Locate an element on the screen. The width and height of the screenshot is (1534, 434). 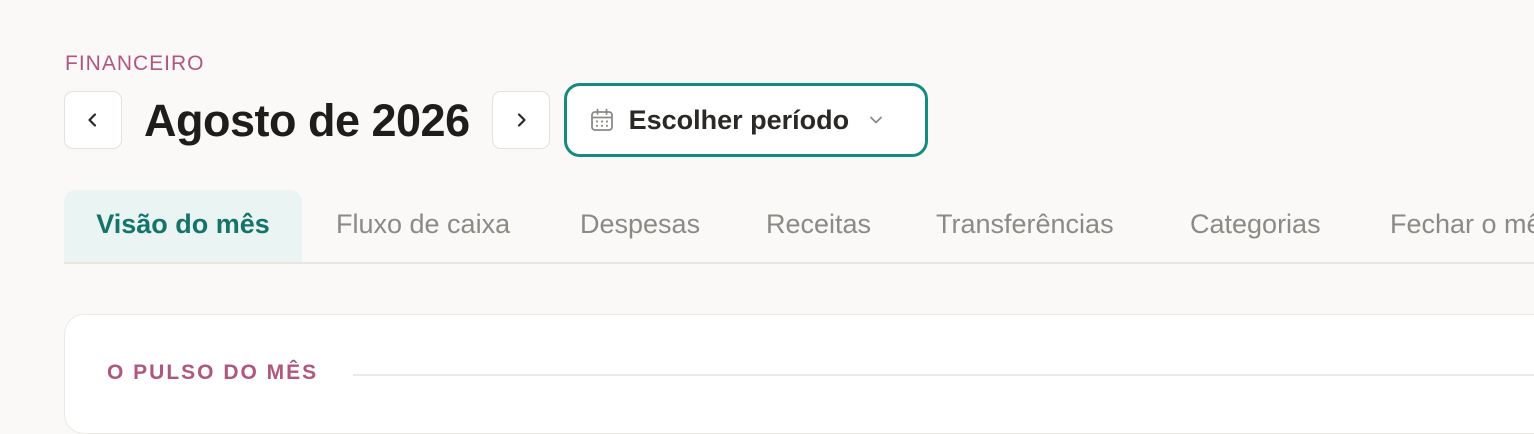
tab-despesas: Despesas is located at coordinates (640, 226).